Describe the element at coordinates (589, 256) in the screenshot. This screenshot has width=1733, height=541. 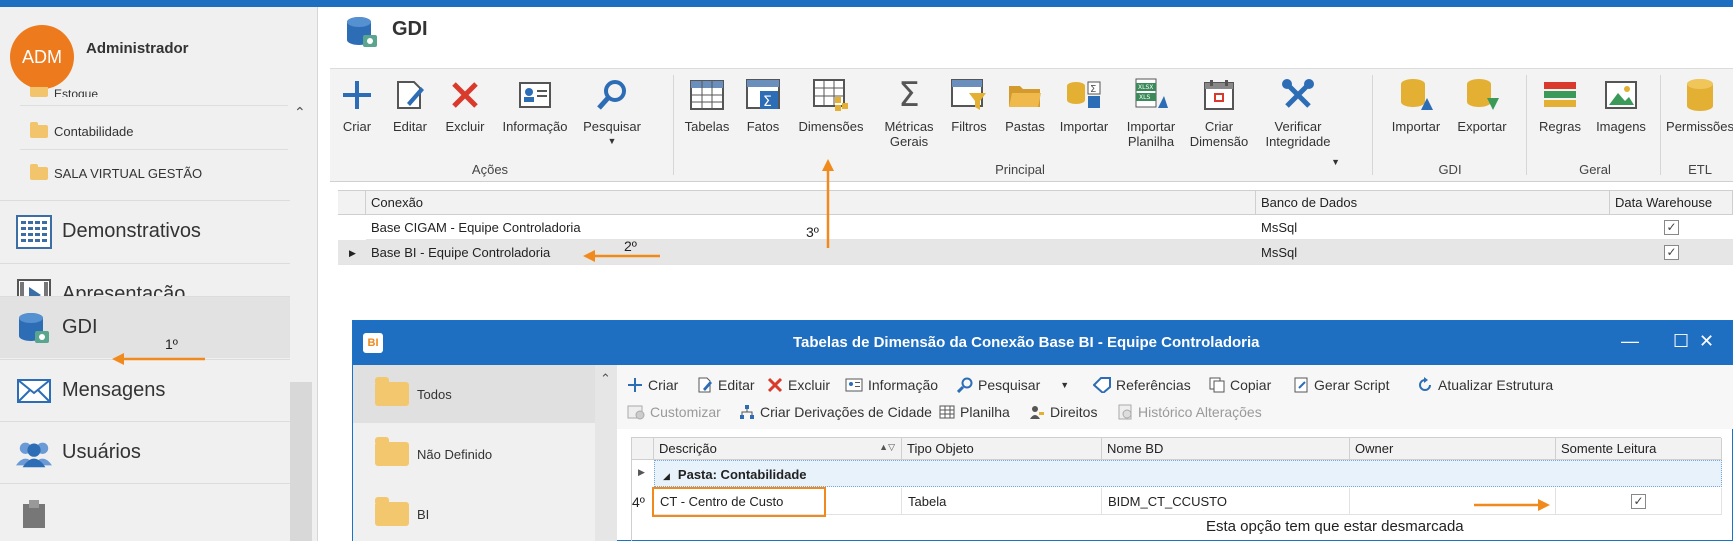
I see `arrow-step-2-head` at that location.